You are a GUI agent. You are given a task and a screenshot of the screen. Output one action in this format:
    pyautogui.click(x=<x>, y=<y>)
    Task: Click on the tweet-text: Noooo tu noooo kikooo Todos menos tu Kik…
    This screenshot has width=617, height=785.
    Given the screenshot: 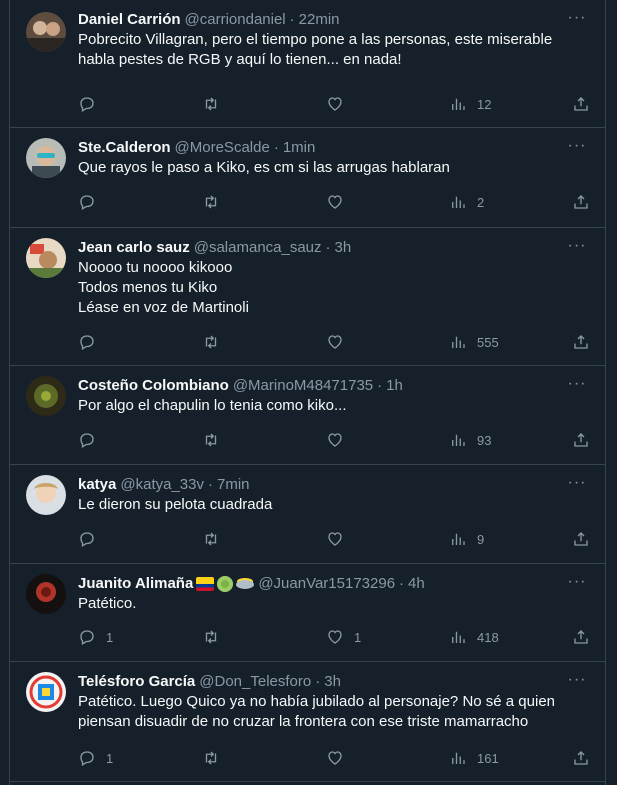 What is the action you would take?
    pyautogui.click(x=163, y=287)
    